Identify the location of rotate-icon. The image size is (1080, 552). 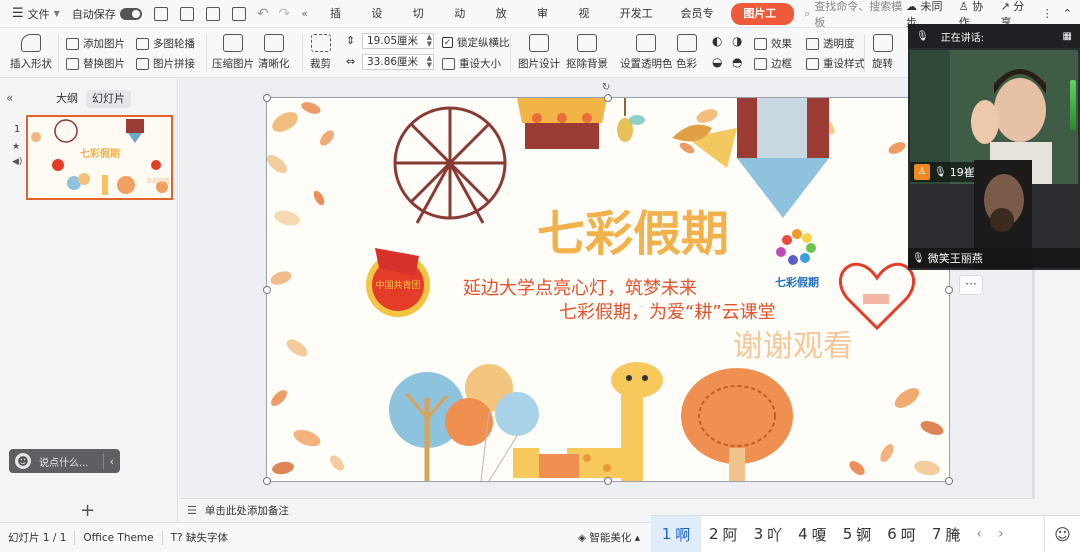
(882, 43).